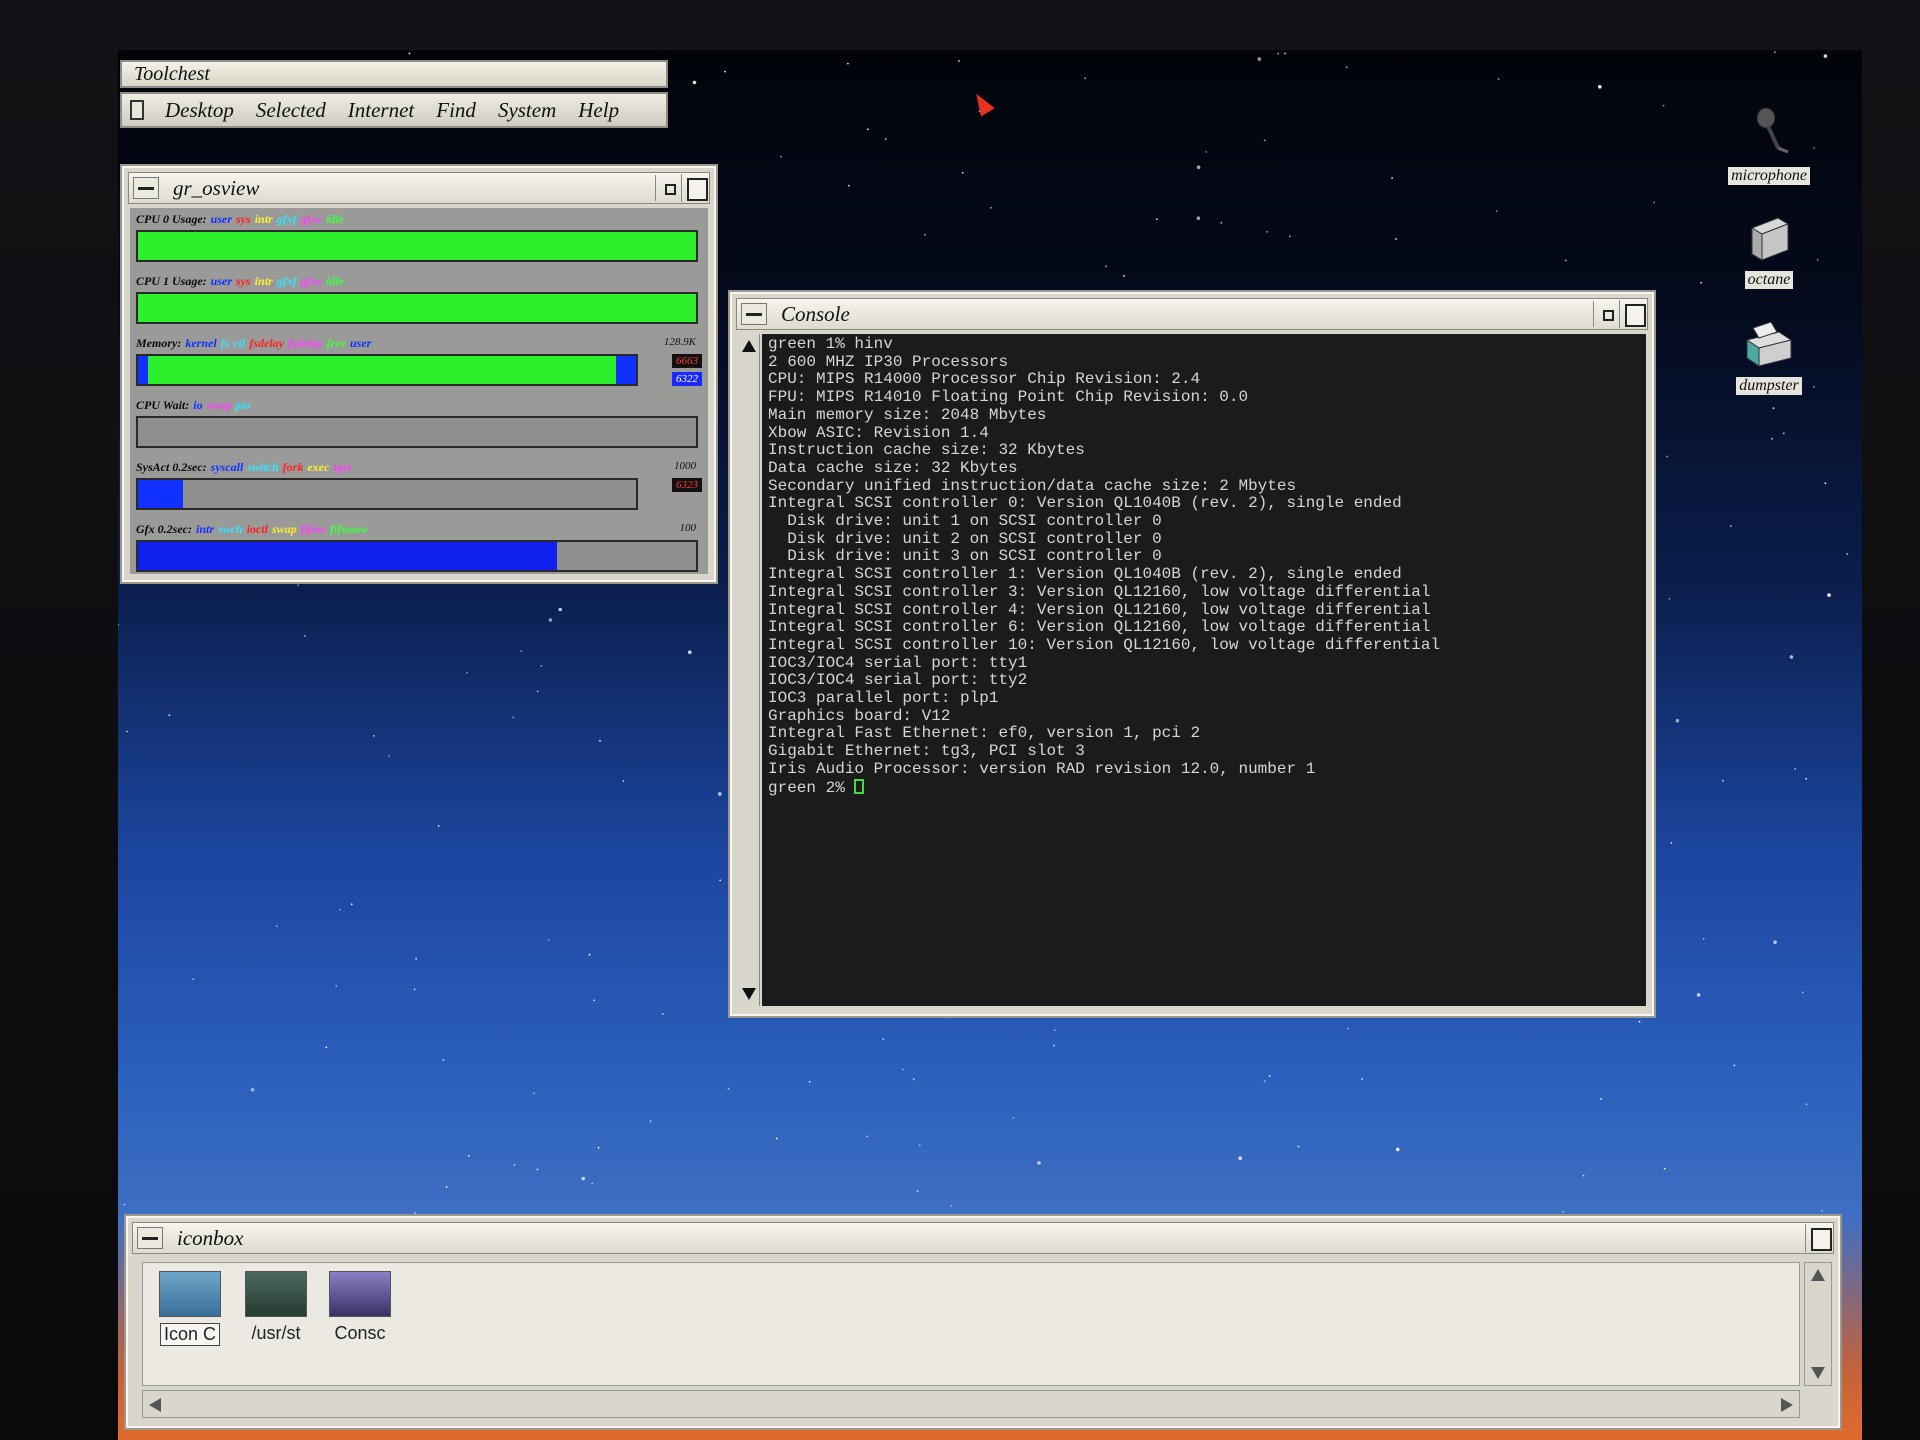 Image resolution: width=1920 pixels, height=1440 pixels. Describe the element at coordinates (1818, 1324) in the screenshot. I see `iconbox-vertical-scrollbar` at that location.